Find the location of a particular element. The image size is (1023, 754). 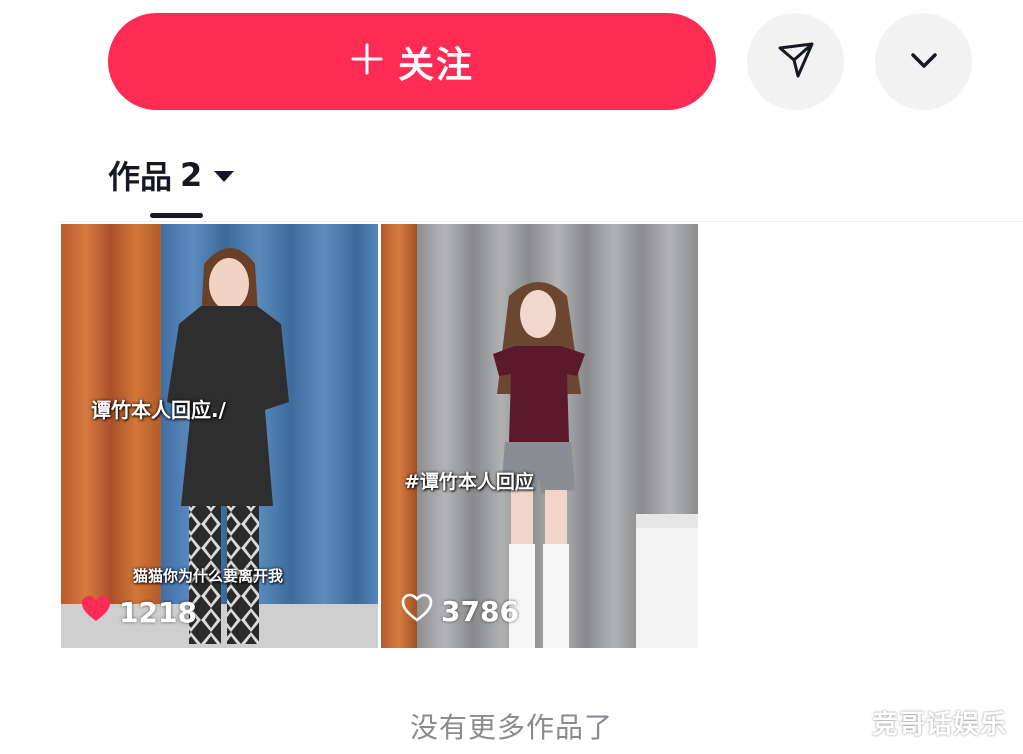

tab-divider is located at coordinates (541, 221).